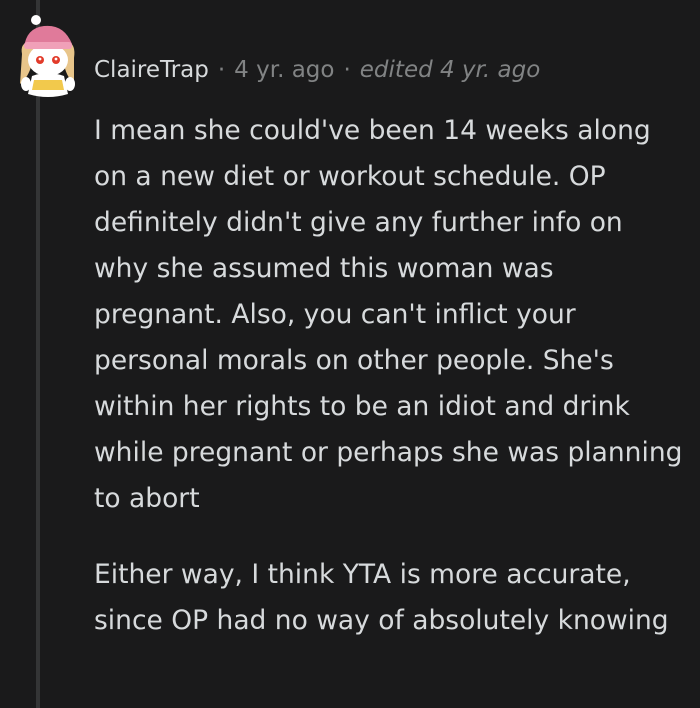  What do you see at coordinates (38, 354) in the screenshot?
I see `thread-line` at bounding box center [38, 354].